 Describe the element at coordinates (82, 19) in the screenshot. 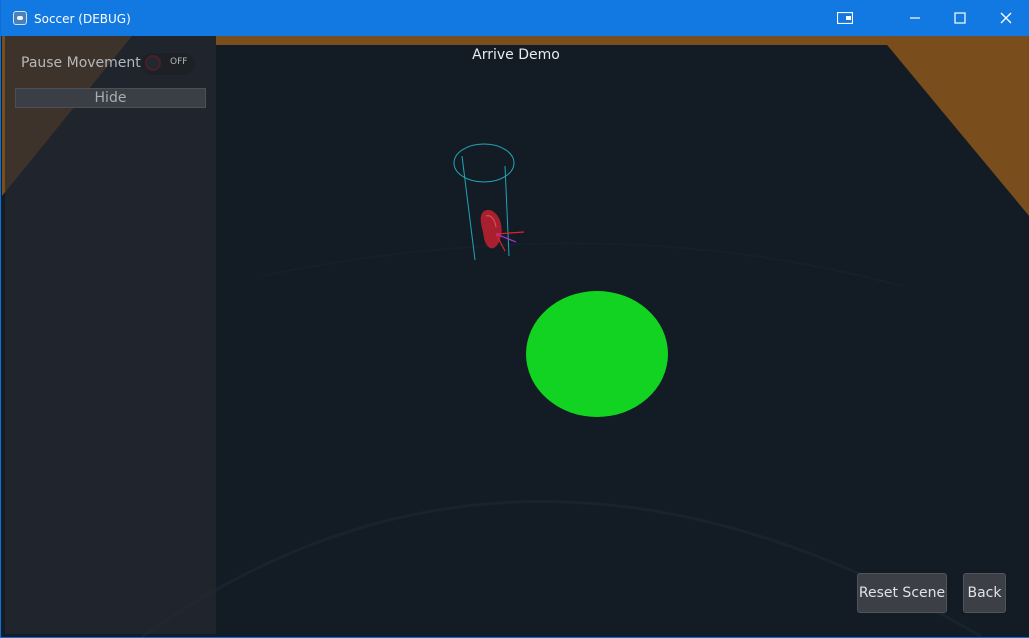

I see `window-title: Soccer (DEBUG)` at that location.